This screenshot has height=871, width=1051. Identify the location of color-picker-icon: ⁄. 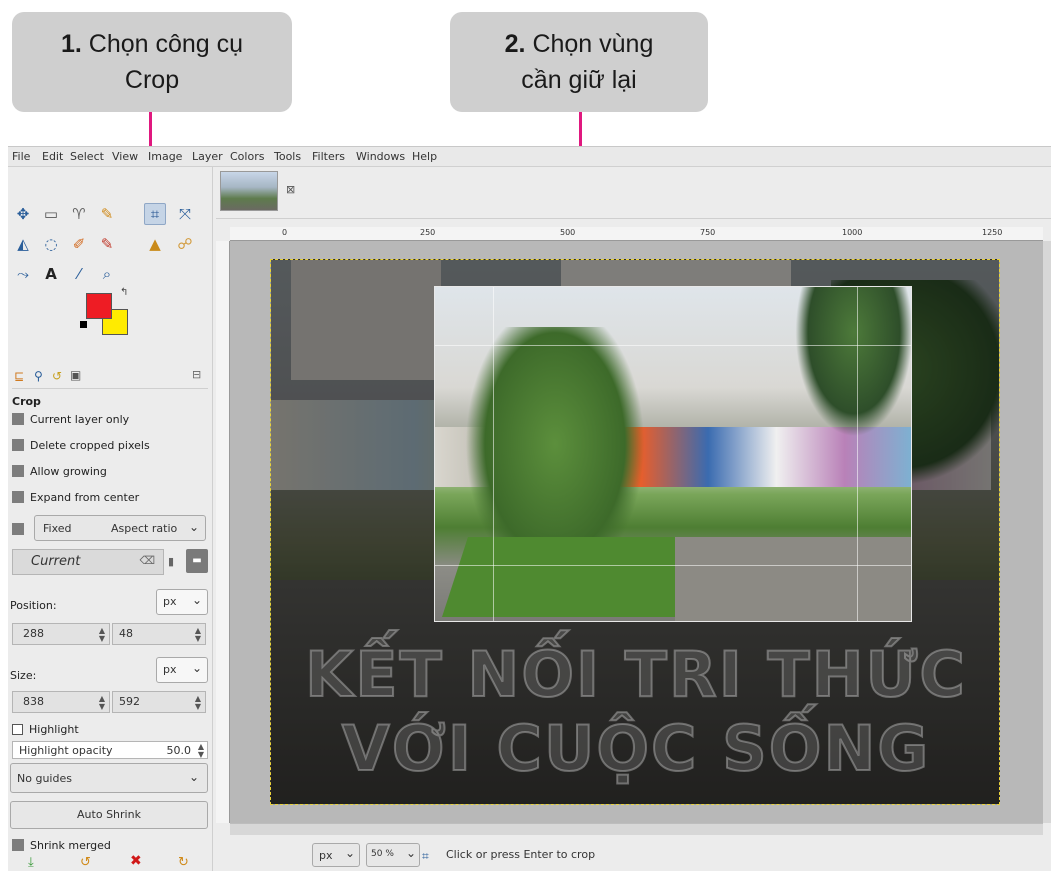
(79, 274).